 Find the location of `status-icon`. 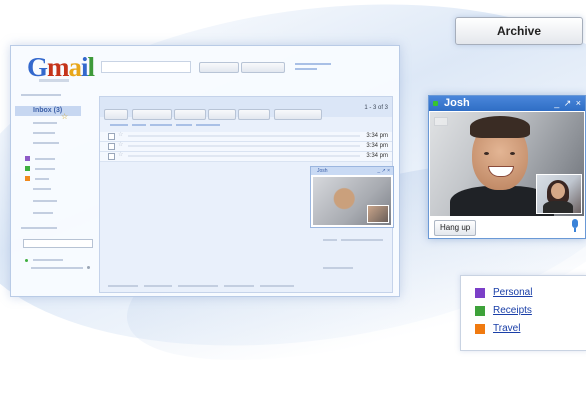

status-icon is located at coordinates (435, 103).